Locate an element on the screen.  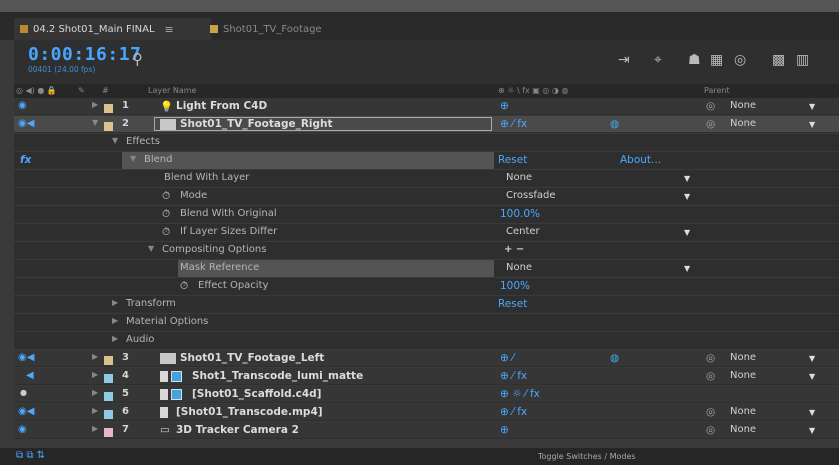
footer-toggle-icons: ⧉ ⧉ ⇅ is located at coordinates (30, 455).